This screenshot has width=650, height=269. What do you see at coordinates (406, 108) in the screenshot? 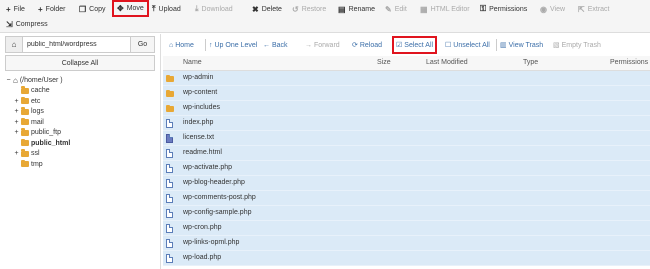
I see `table-row: wp-includes` at bounding box center [406, 108].